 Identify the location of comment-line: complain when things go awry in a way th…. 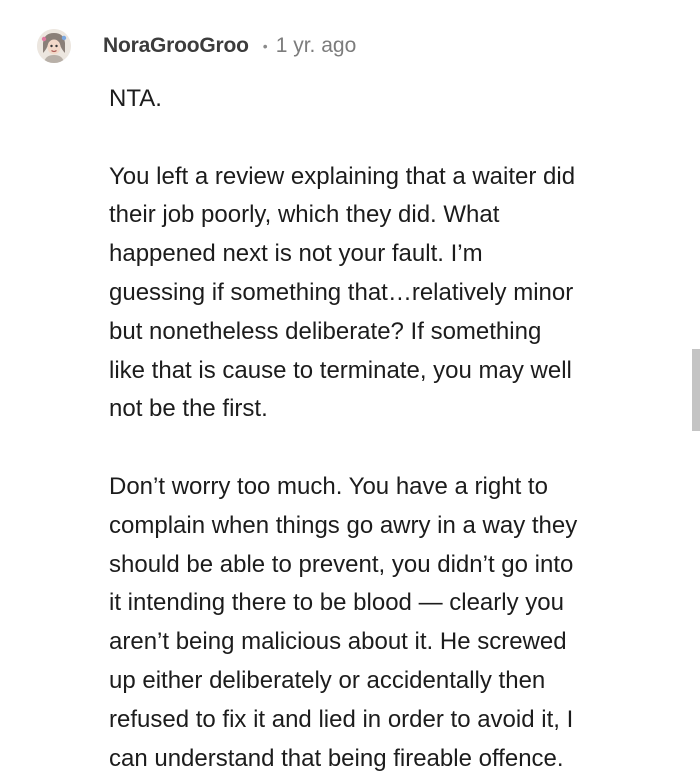
(343, 525).